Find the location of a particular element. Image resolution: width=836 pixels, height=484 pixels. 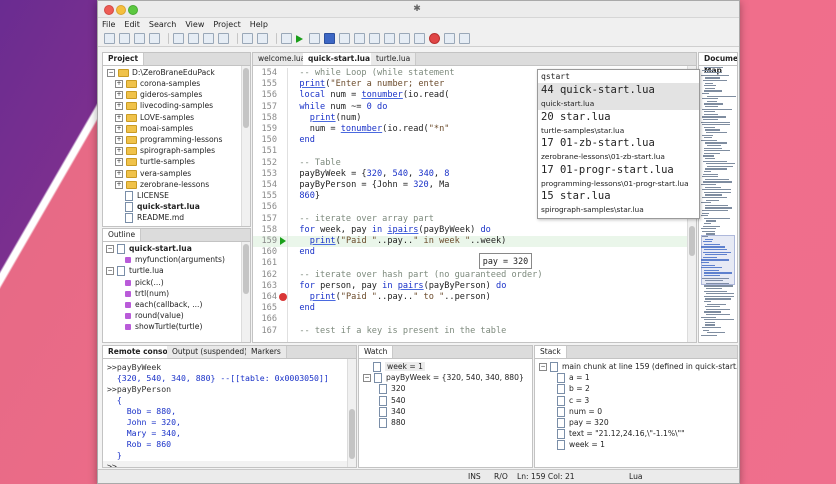

project-scrollbar is located at coordinates (245, 146).